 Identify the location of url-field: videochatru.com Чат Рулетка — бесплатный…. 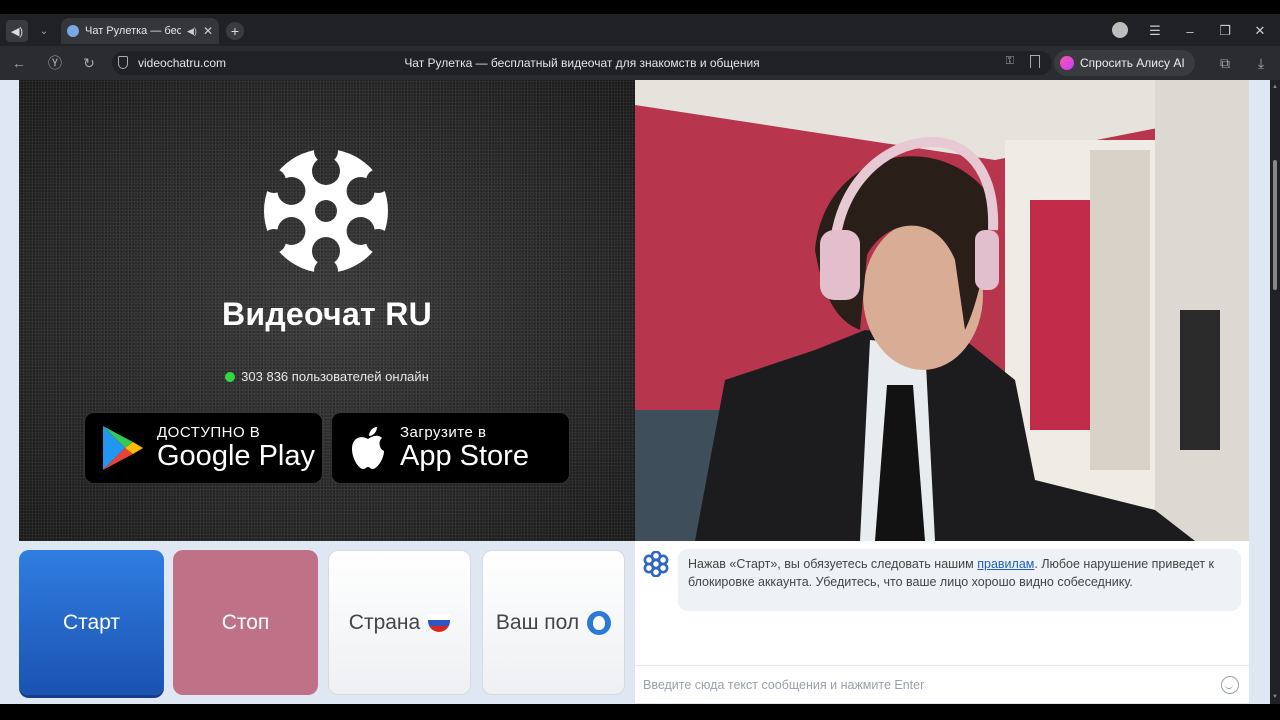
(582, 63).